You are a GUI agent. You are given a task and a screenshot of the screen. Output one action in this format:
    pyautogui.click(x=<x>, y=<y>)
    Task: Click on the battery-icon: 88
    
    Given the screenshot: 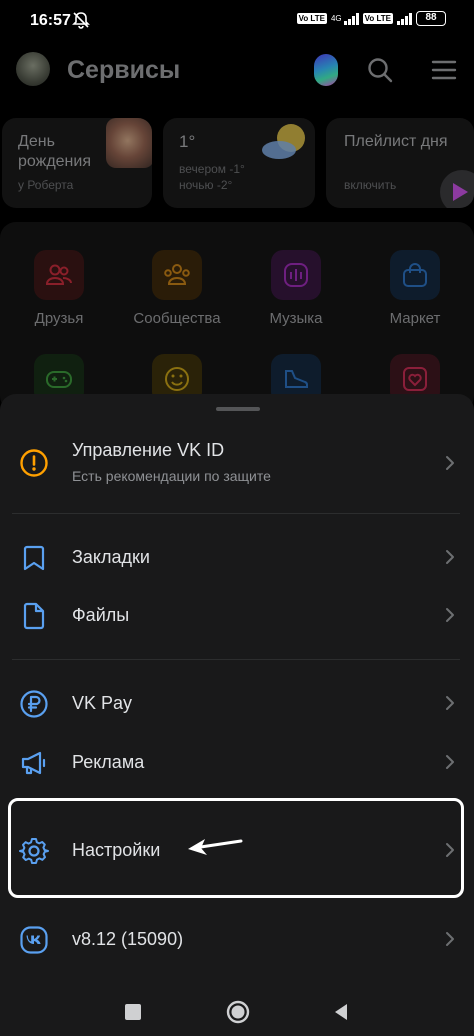 What is the action you would take?
    pyautogui.click(x=431, y=18)
    